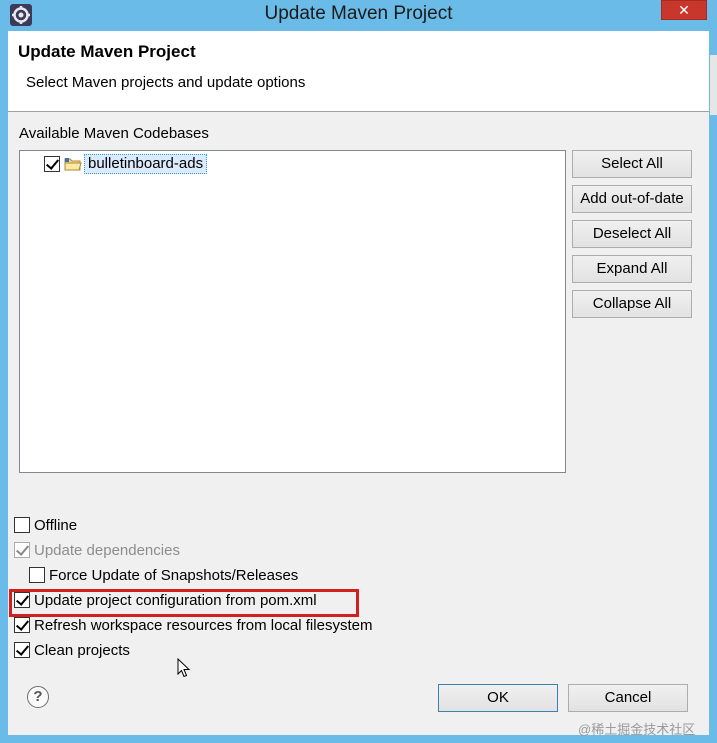  I want to click on window-right-edge, so click(713, 387).